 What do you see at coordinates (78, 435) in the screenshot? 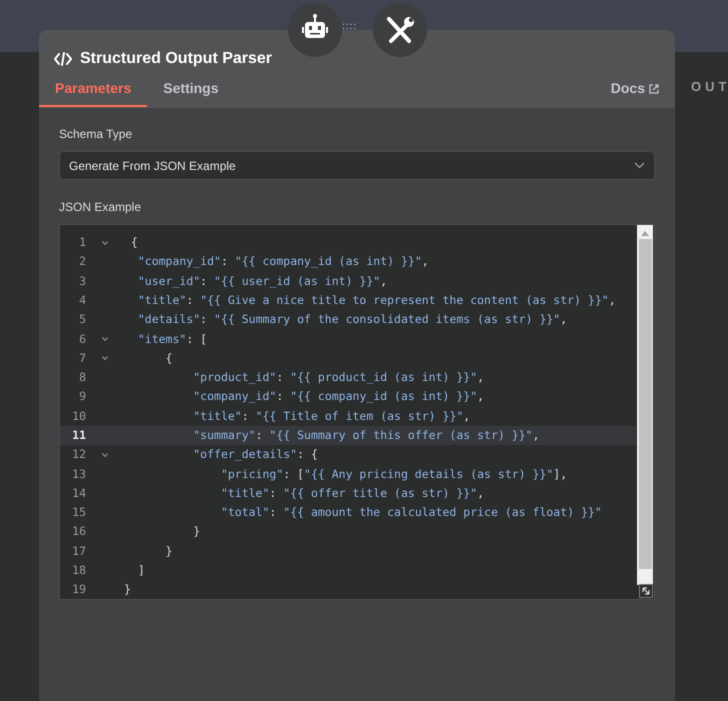
I see `line-number: 11` at bounding box center [78, 435].